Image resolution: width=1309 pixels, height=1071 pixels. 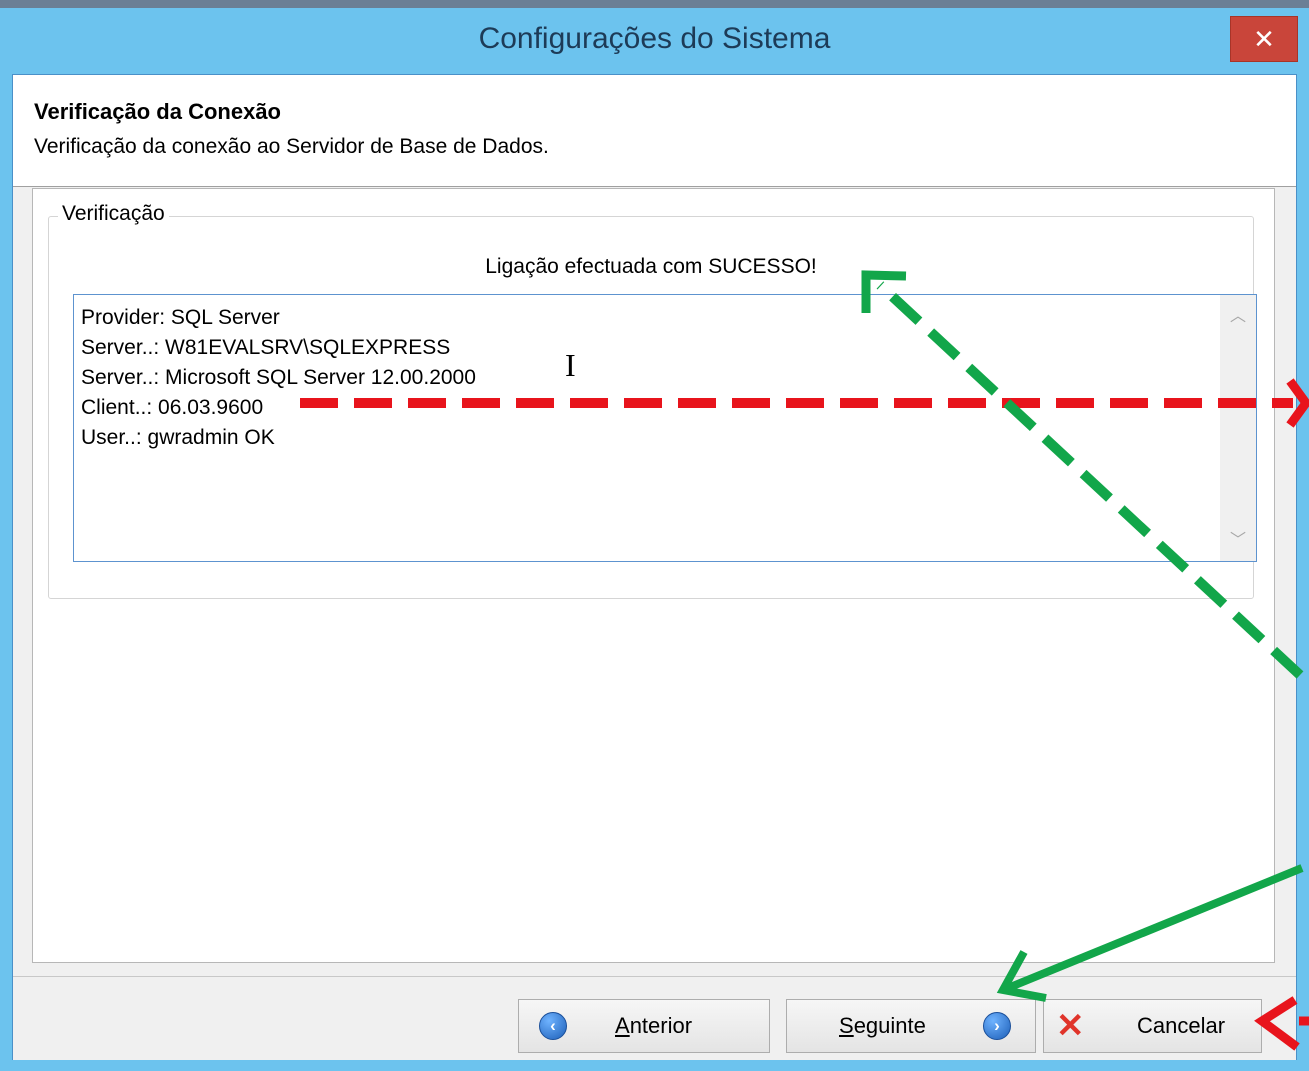 What do you see at coordinates (570, 365) in the screenshot?
I see `text-ibeam-cursor-icon: I` at bounding box center [570, 365].